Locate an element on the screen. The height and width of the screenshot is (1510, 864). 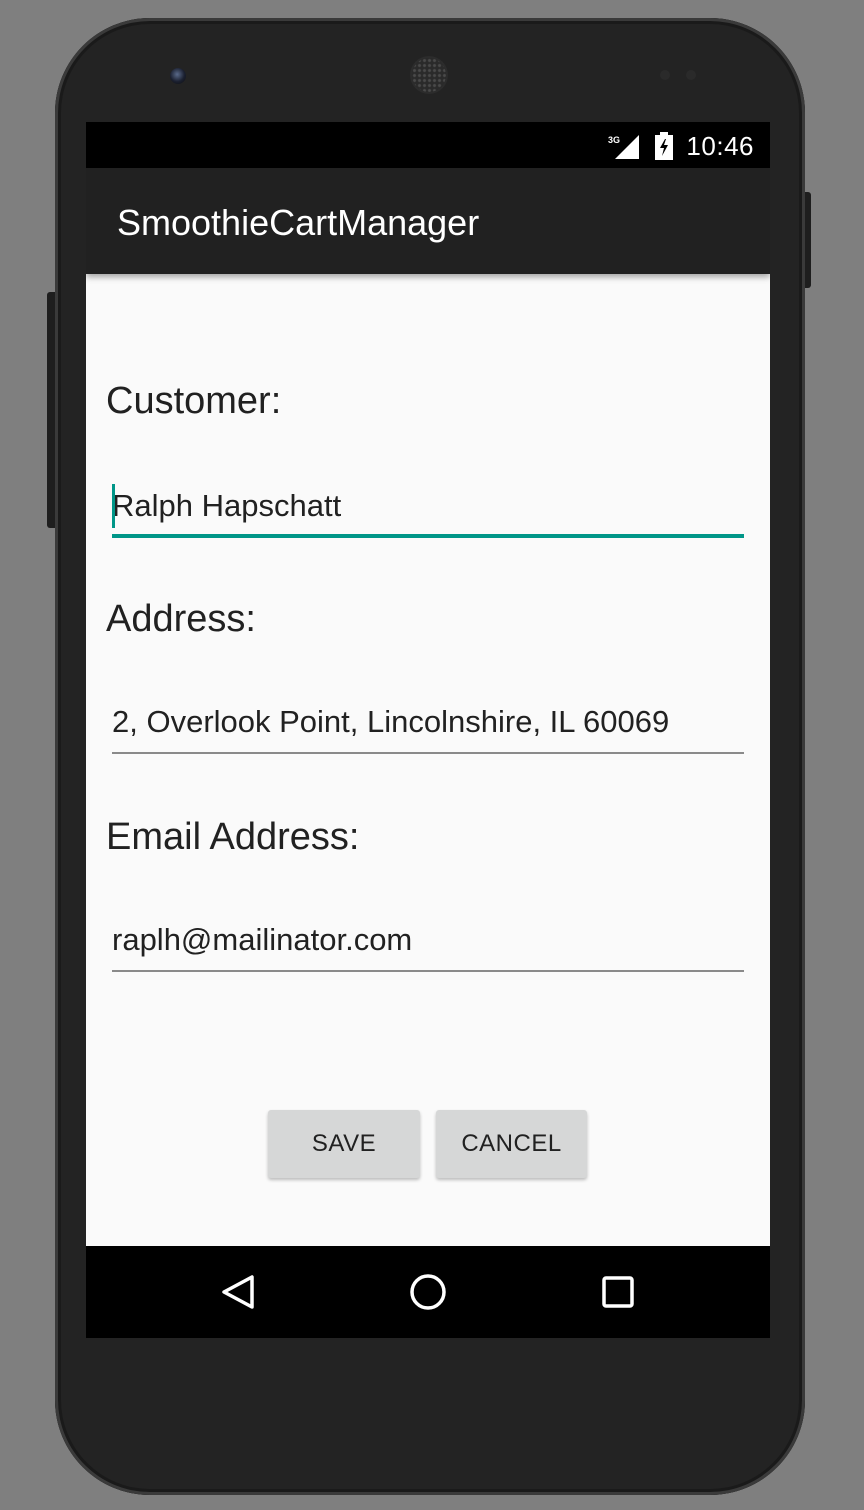
app-bar: SmoothieCartManager is located at coordinates (428, 221).